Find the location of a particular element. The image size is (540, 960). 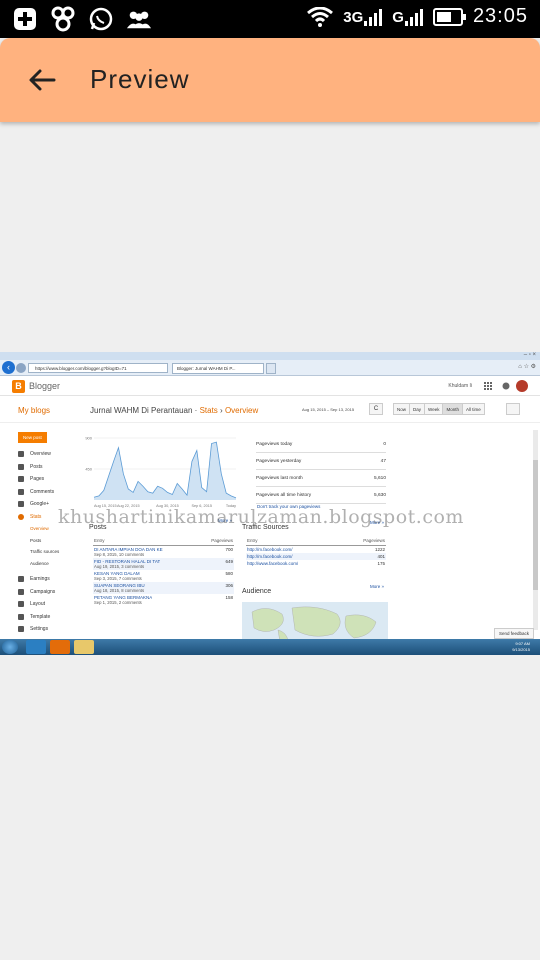

avatar is located at coordinates (522, 386).